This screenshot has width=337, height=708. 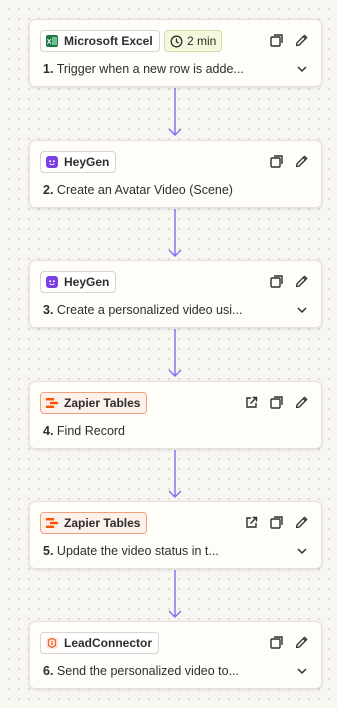 I want to click on app-chip: X Microsoft Excel, so click(x=100, y=41).